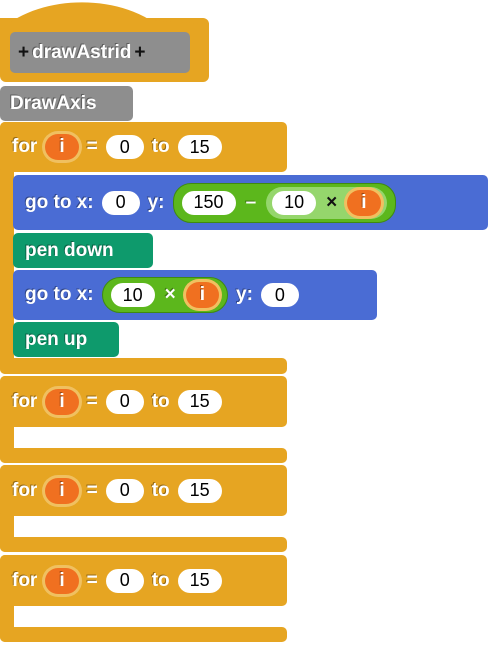  I want to click on for-loop-3: for i = 0 to 15, so click(143, 490).